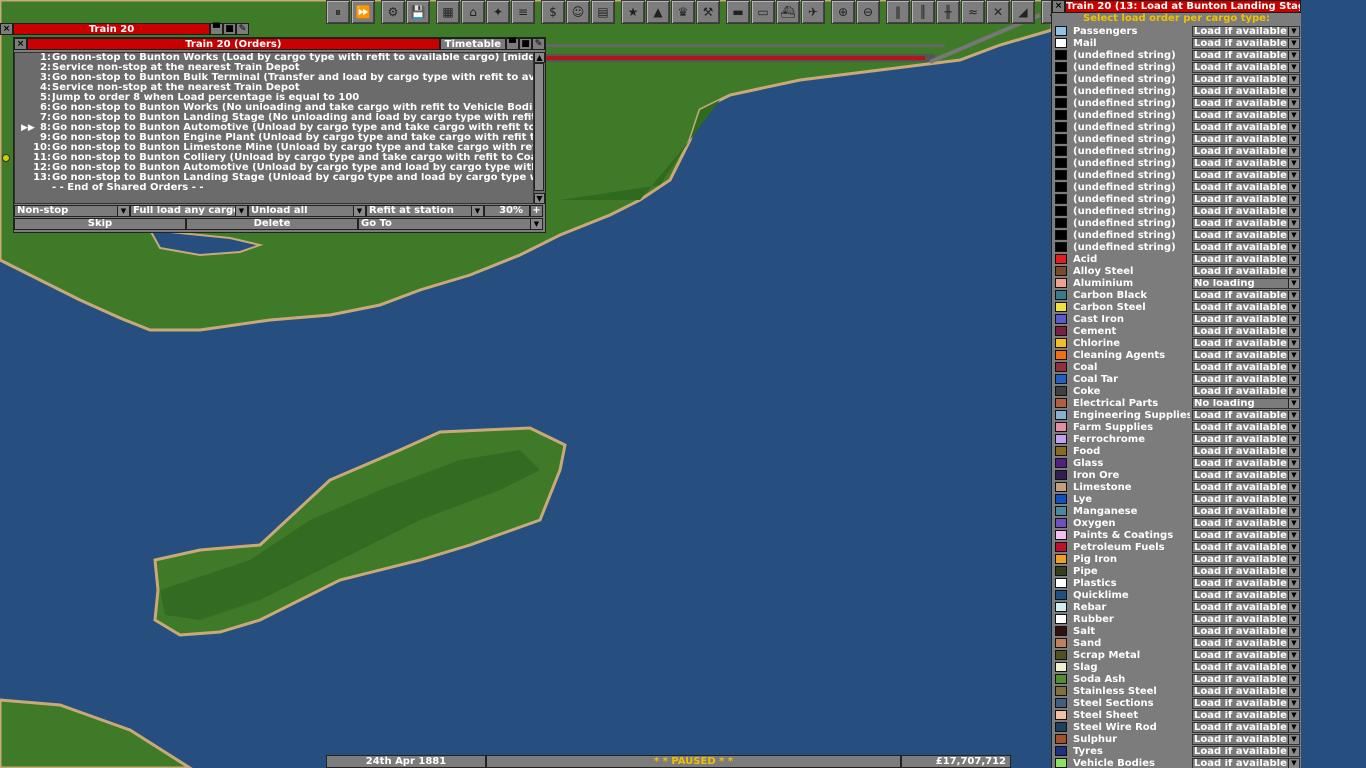 The width and height of the screenshot is (1366, 768). I want to click on scroll-down-icon: ▼, so click(539, 198).